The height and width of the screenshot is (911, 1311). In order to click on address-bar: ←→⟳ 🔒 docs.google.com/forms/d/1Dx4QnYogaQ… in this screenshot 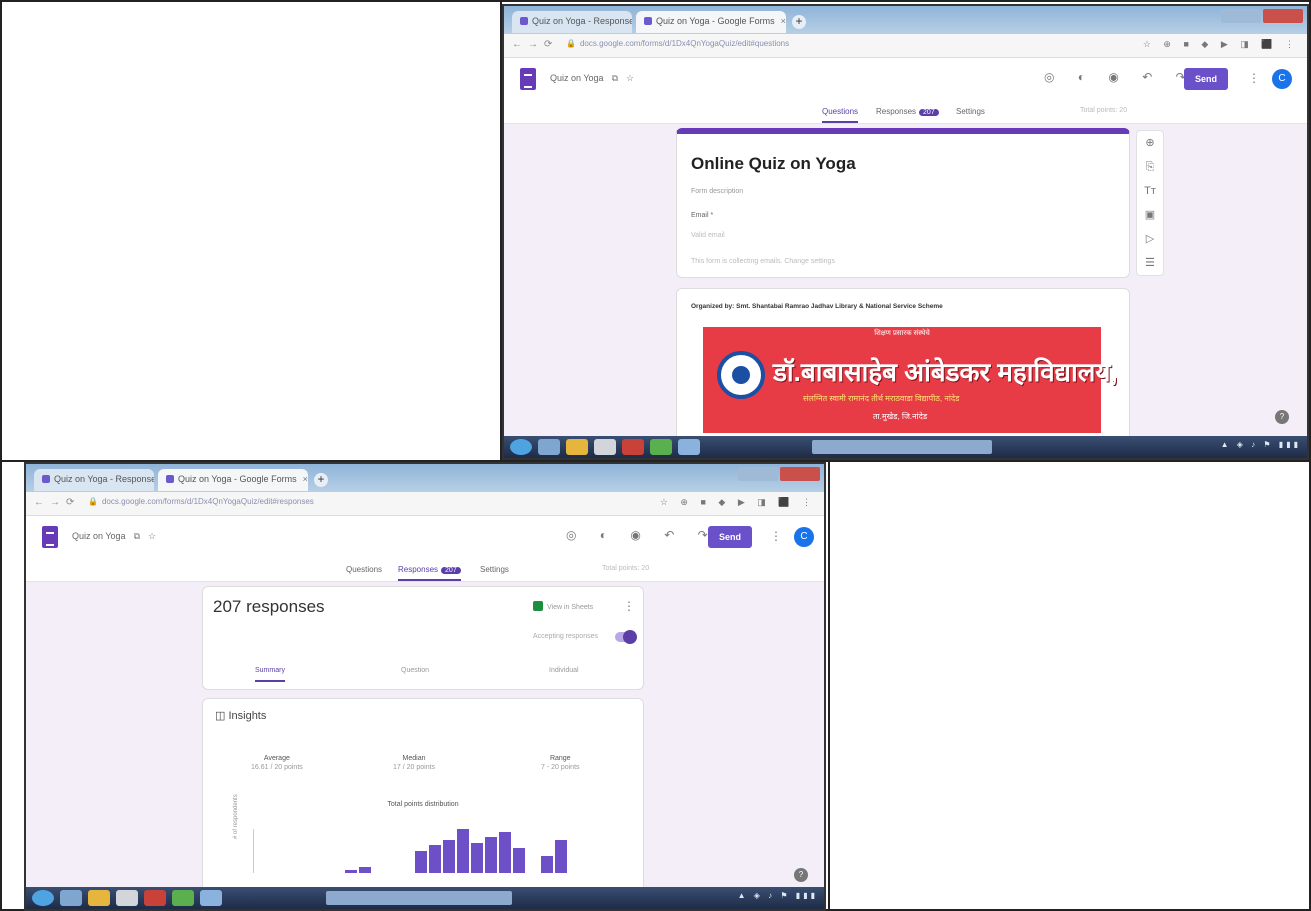, I will do `click(905, 46)`.